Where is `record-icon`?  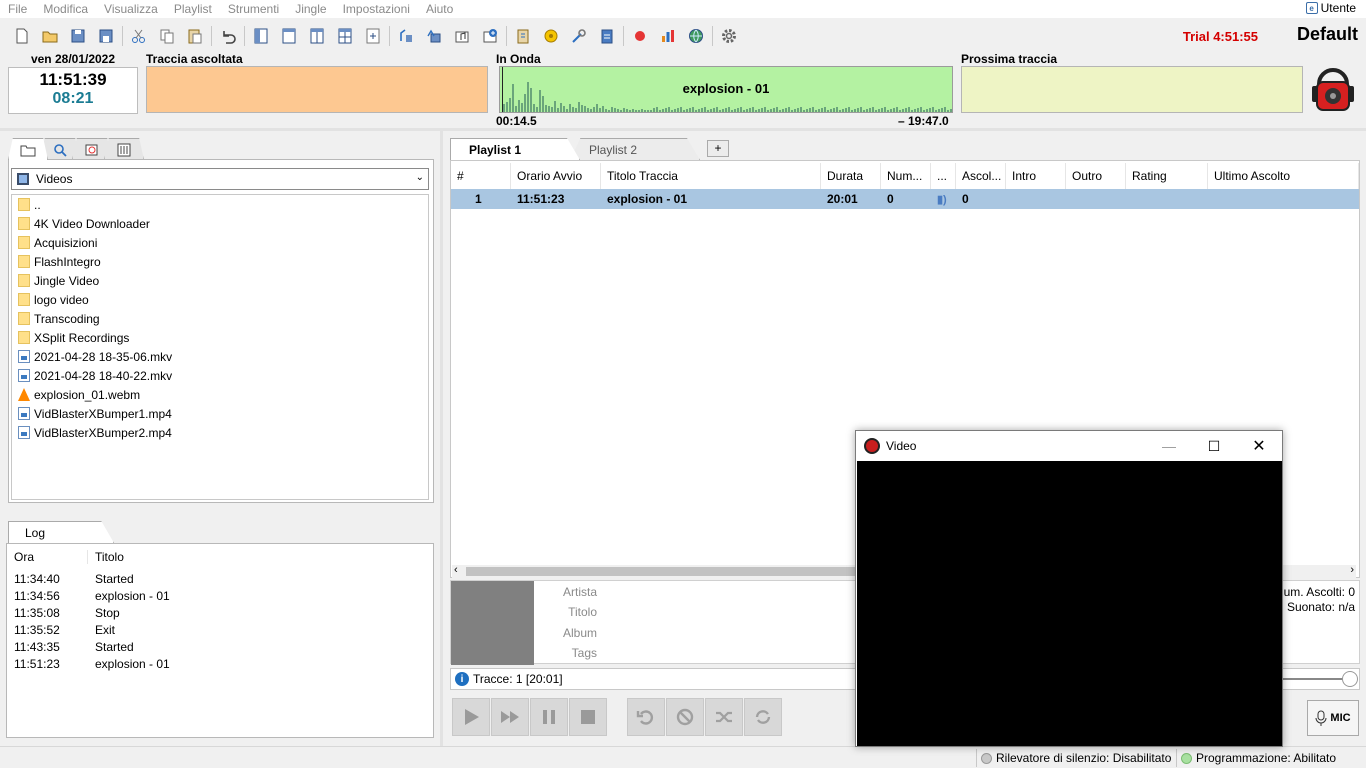 record-icon is located at coordinates (640, 36).